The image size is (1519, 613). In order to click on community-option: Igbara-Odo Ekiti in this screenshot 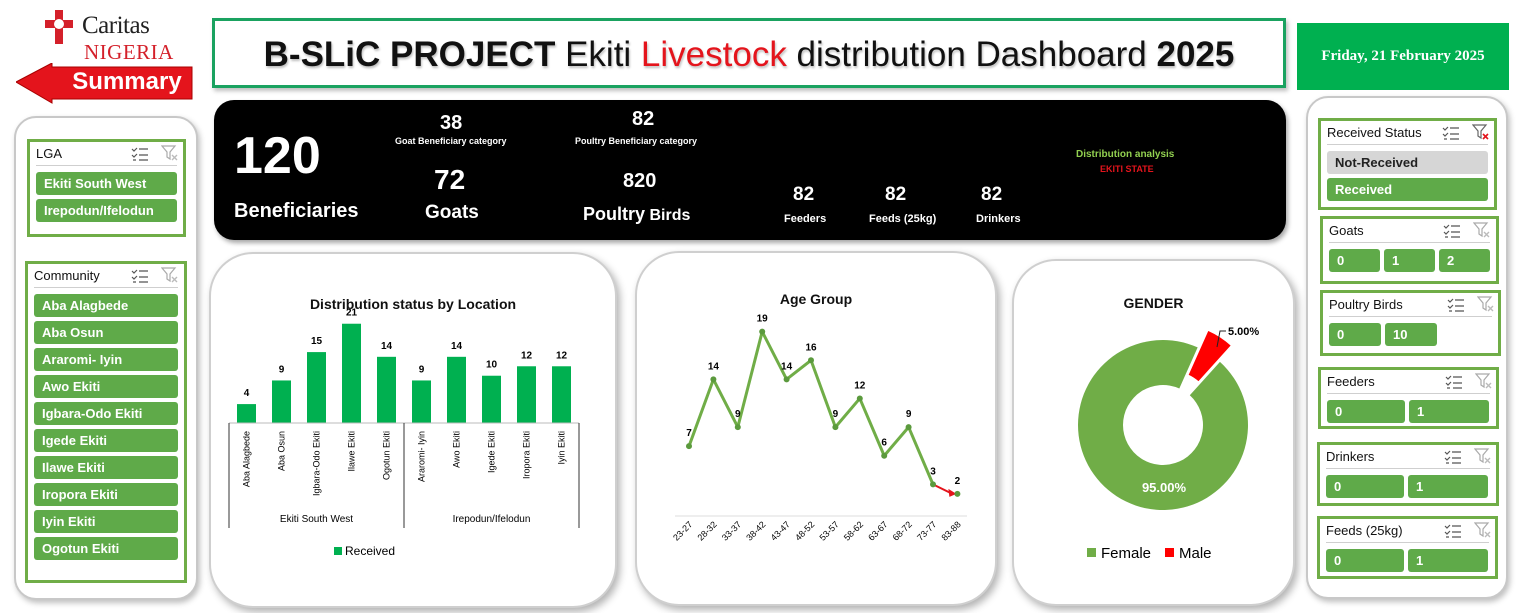, I will do `click(106, 413)`.